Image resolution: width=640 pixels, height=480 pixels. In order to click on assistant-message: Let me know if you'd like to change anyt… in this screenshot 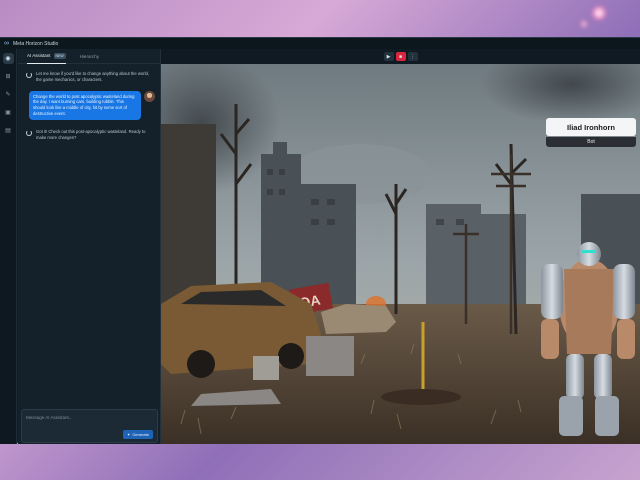, I will do `click(89, 77)`.